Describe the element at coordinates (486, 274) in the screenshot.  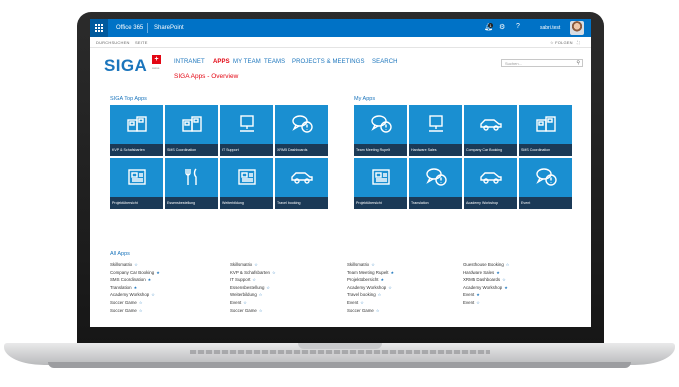
I see `list-item: Hardware Sales ★` at that location.